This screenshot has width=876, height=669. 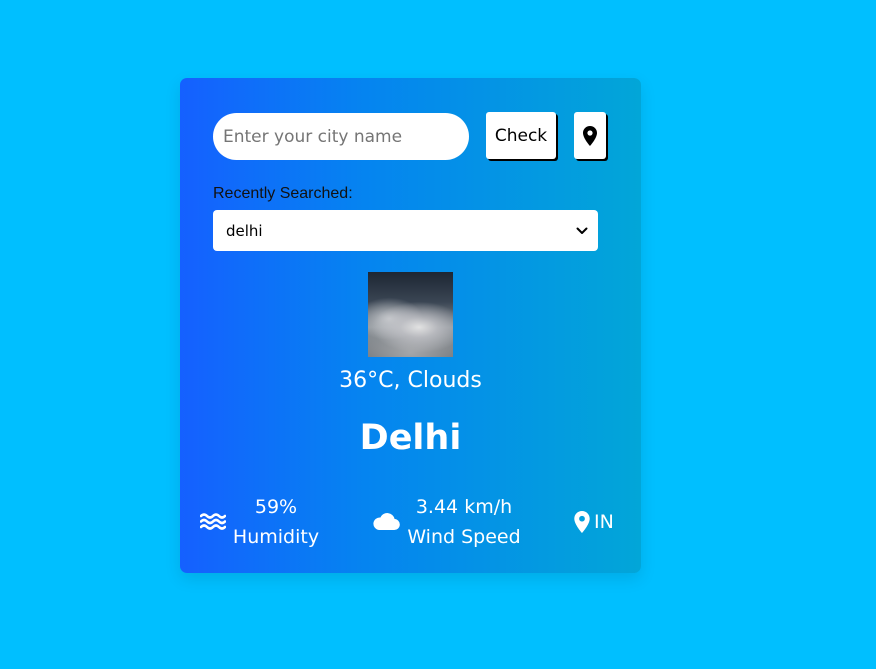 What do you see at coordinates (521, 135) in the screenshot?
I see `check-button: Check` at bounding box center [521, 135].